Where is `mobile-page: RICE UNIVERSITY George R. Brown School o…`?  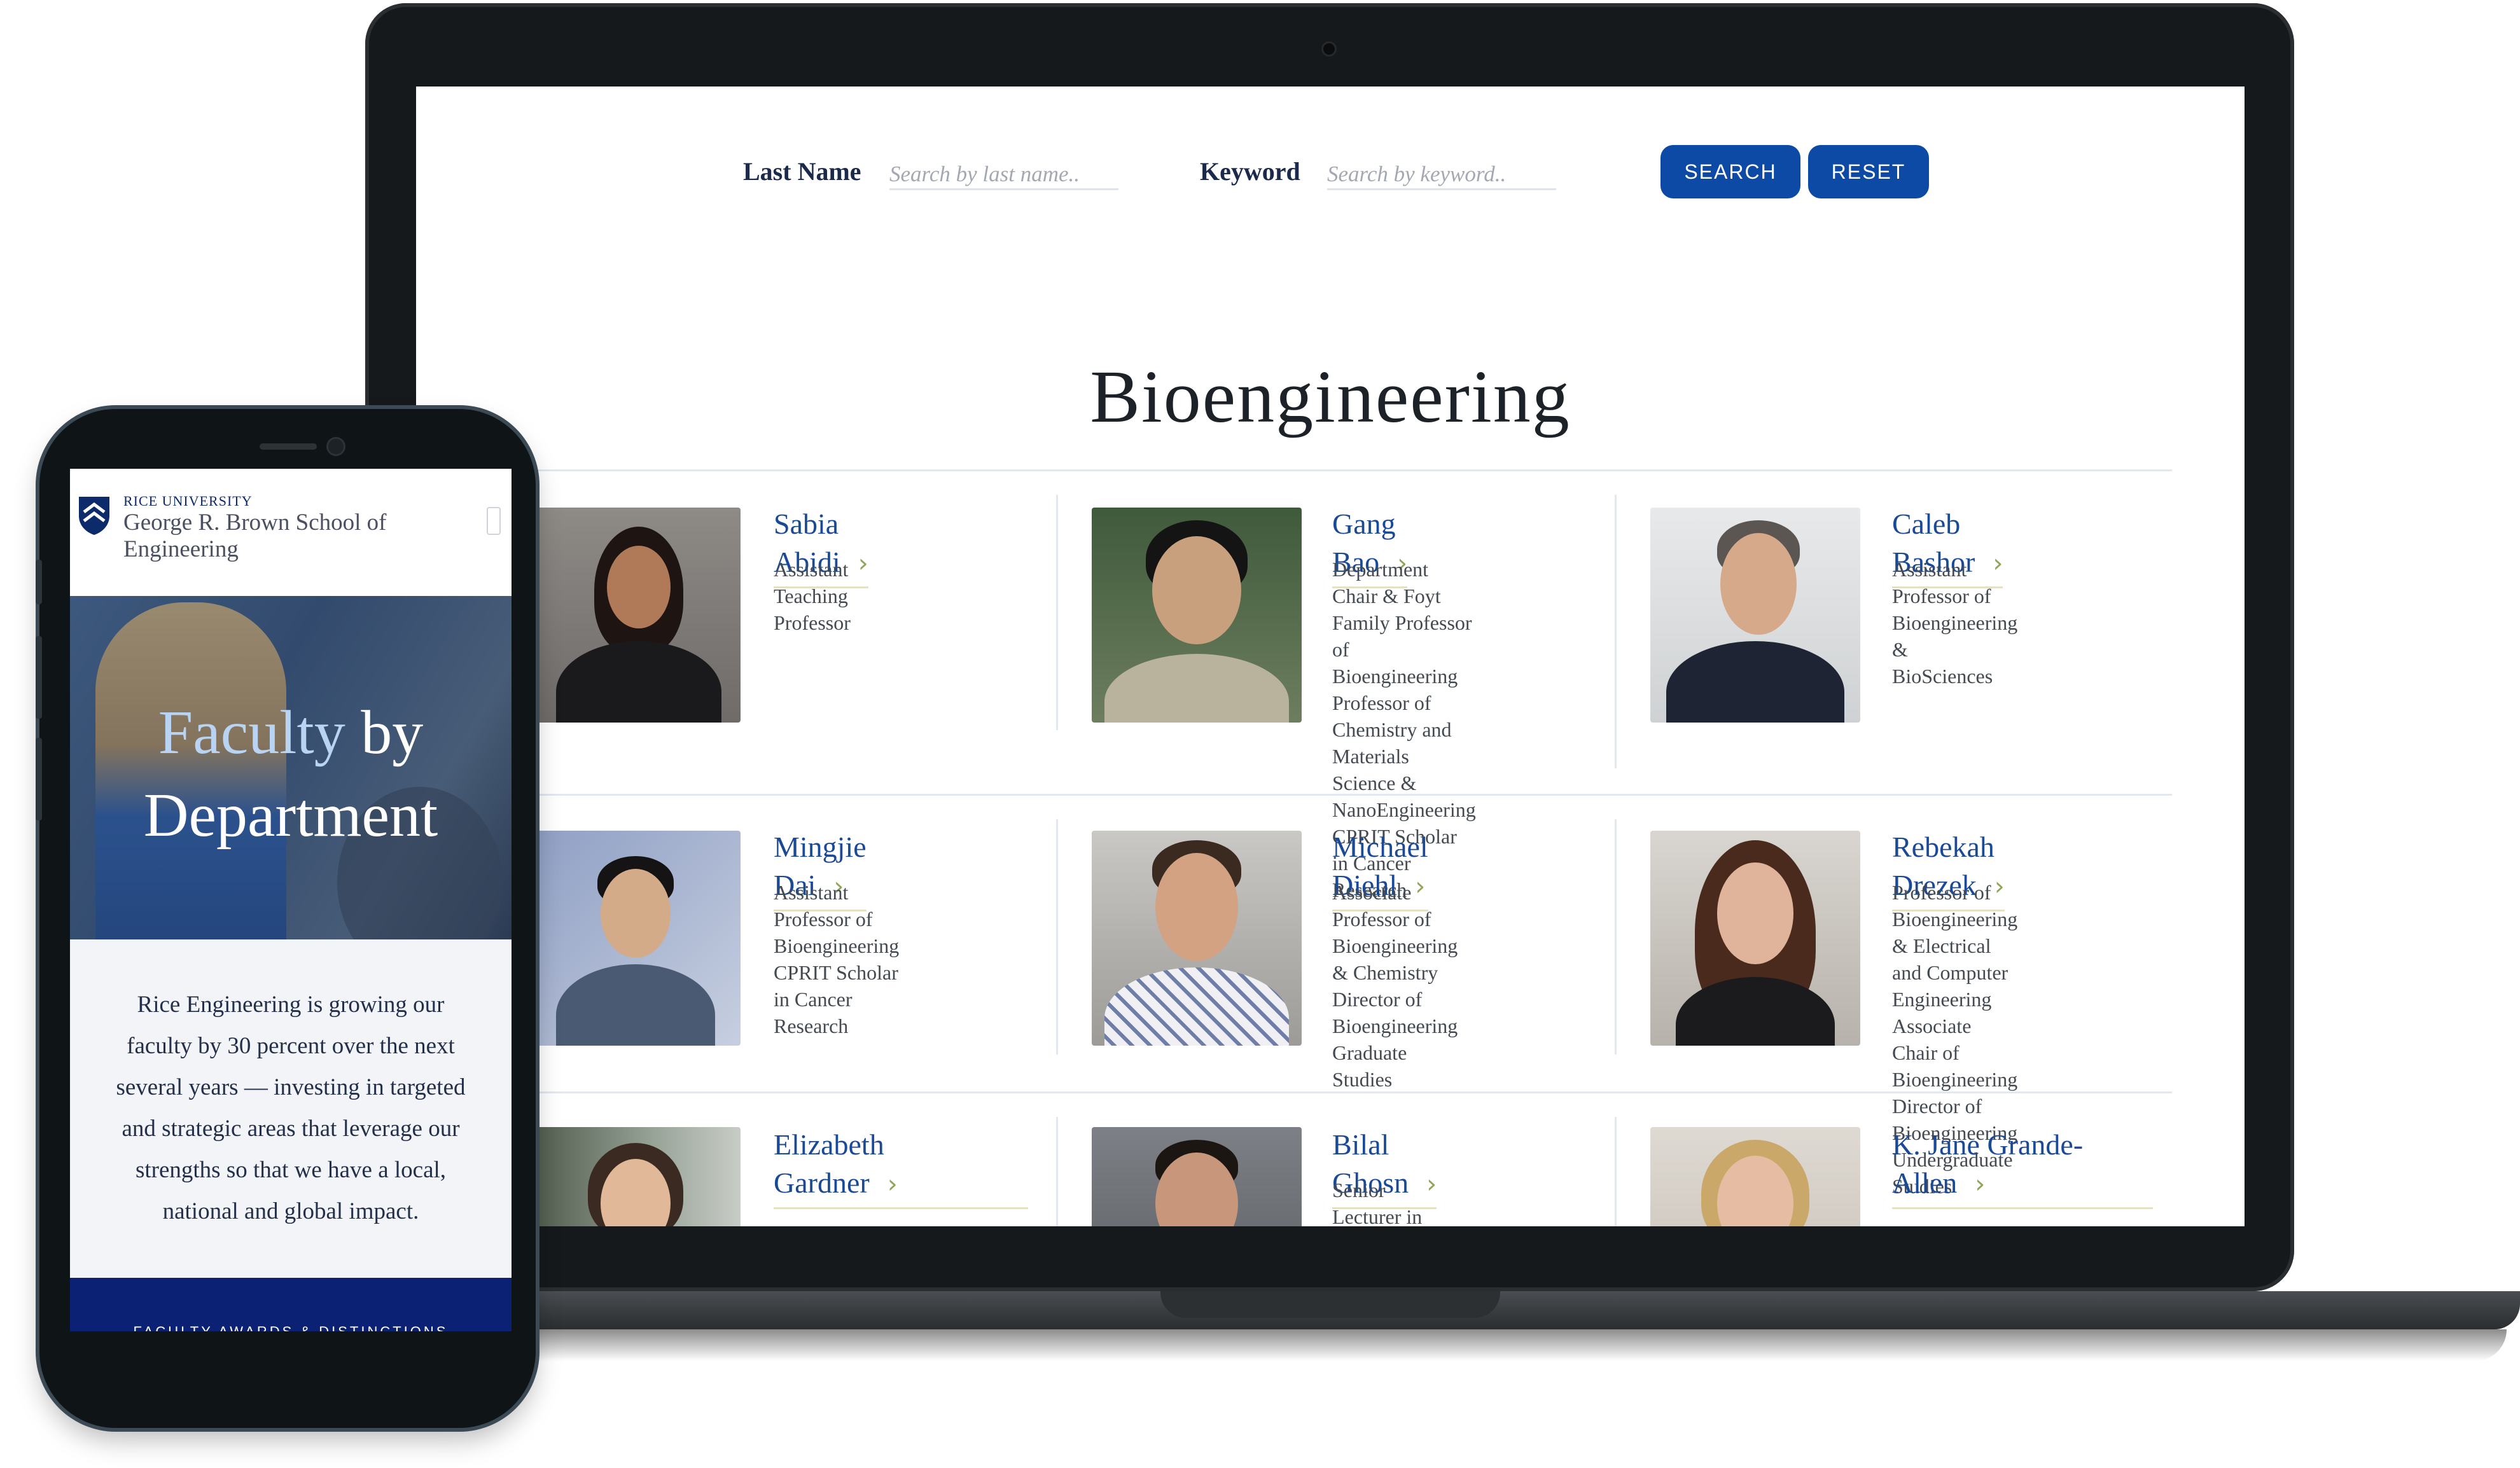 mobile-page: RICE UNIVERSITY George R. Brown School o… is located at coordinates (291, 900).